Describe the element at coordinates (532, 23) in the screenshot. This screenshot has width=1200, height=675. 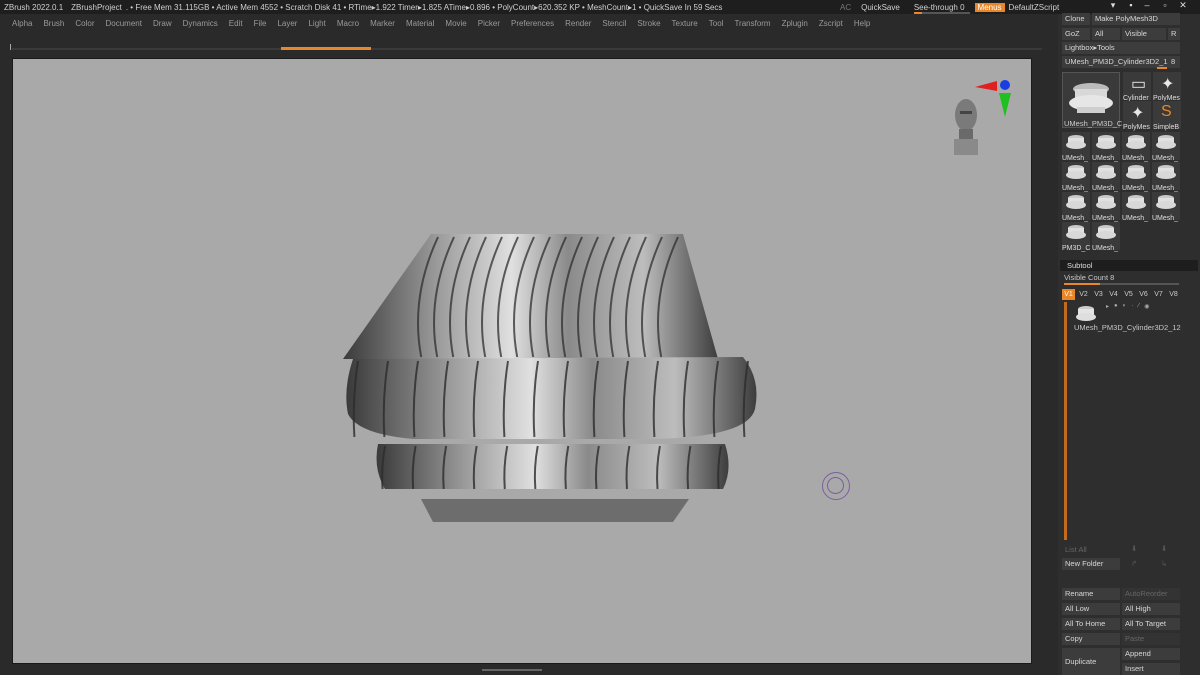
I see `menu-preferences: Preferences` at that location.